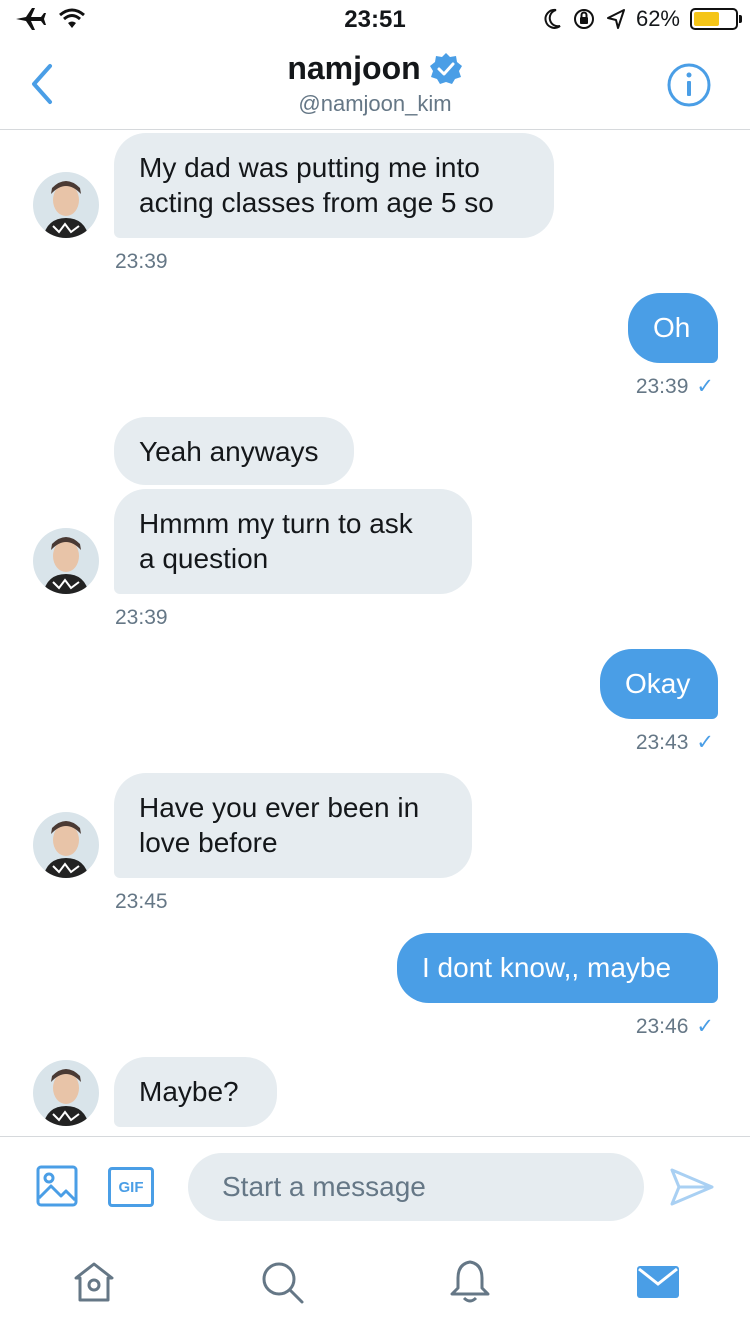 This screenshot has height=1334, width=750. I want to click on message-timestamp: 23:43 ✓, so click(674, 742).